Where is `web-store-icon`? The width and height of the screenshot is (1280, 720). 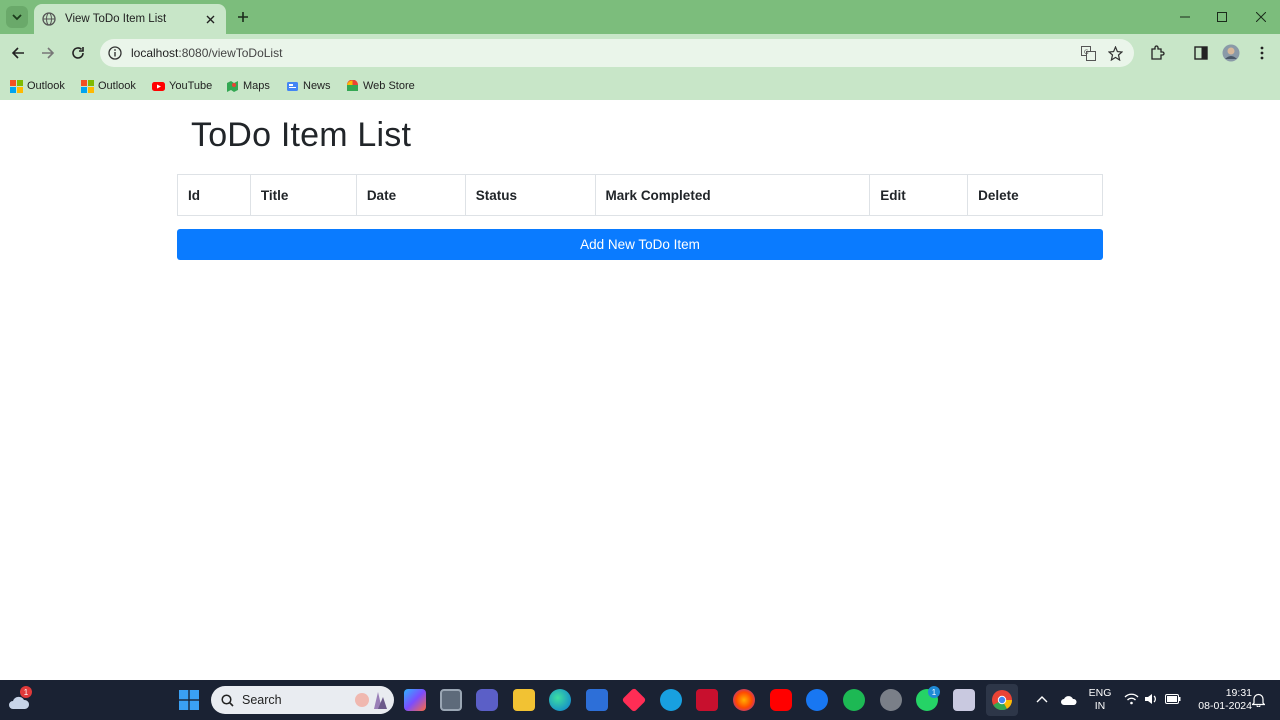
web-store-icon is located at coordinates (352, 85).